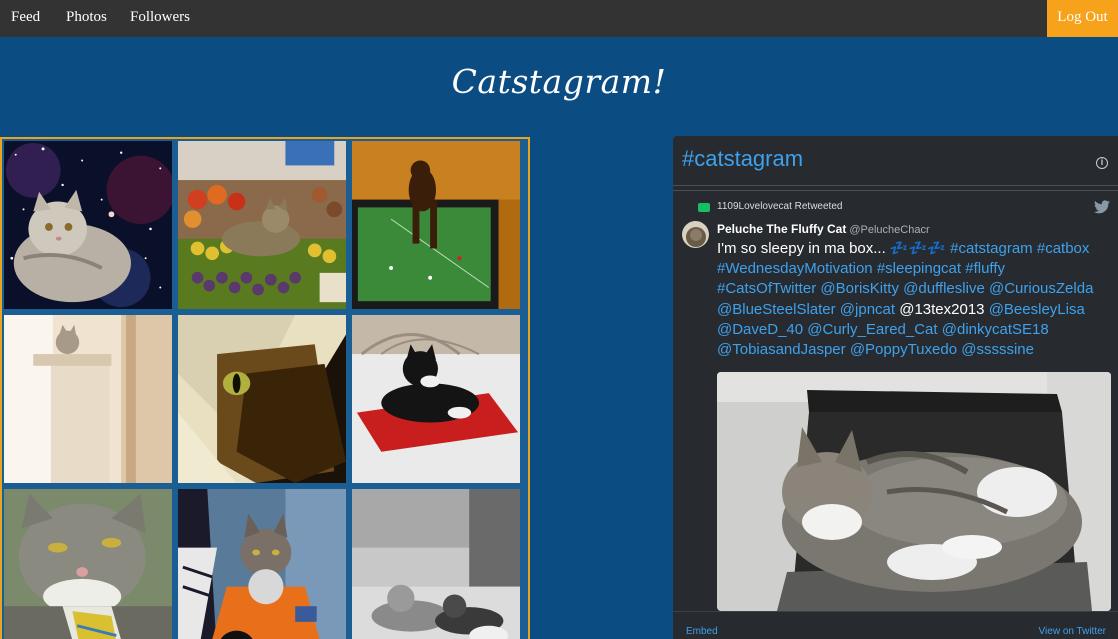 The height and width of the screenshot is (639, 1118). I want to click on photo-cat-fruit-stand, so click(262, 225).